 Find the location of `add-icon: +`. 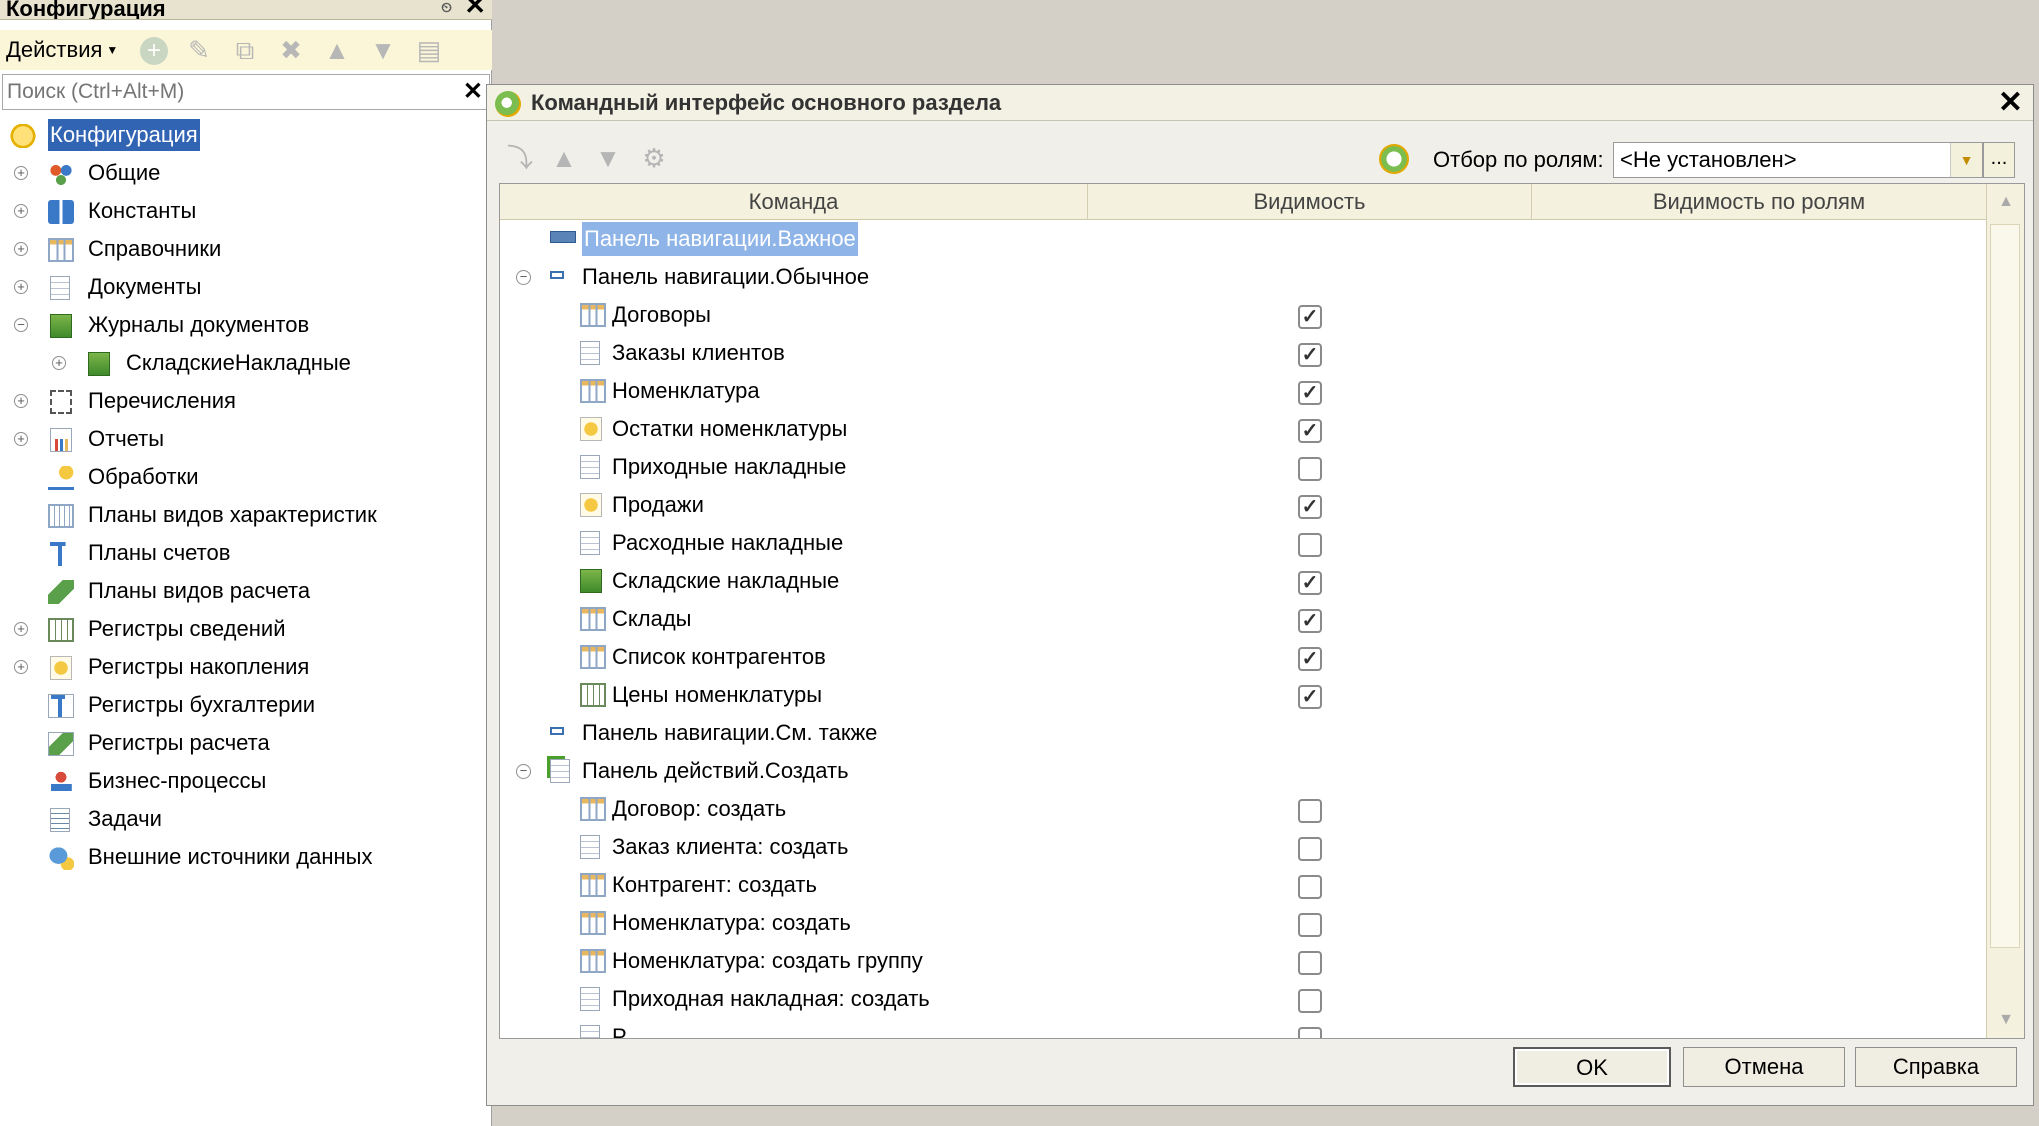

add-icon: + is located at coordinates (154, 51).